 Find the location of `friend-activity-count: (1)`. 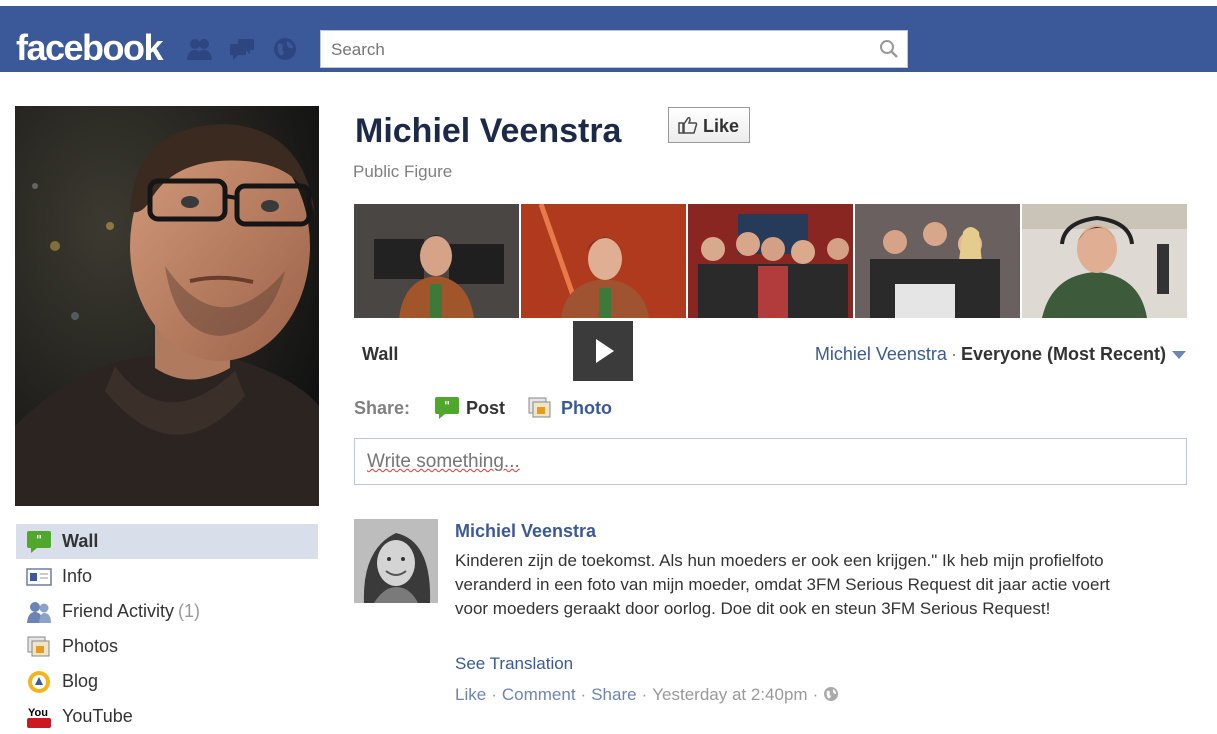

friend-activity-count: (1) is located at coordinates (189, 611).